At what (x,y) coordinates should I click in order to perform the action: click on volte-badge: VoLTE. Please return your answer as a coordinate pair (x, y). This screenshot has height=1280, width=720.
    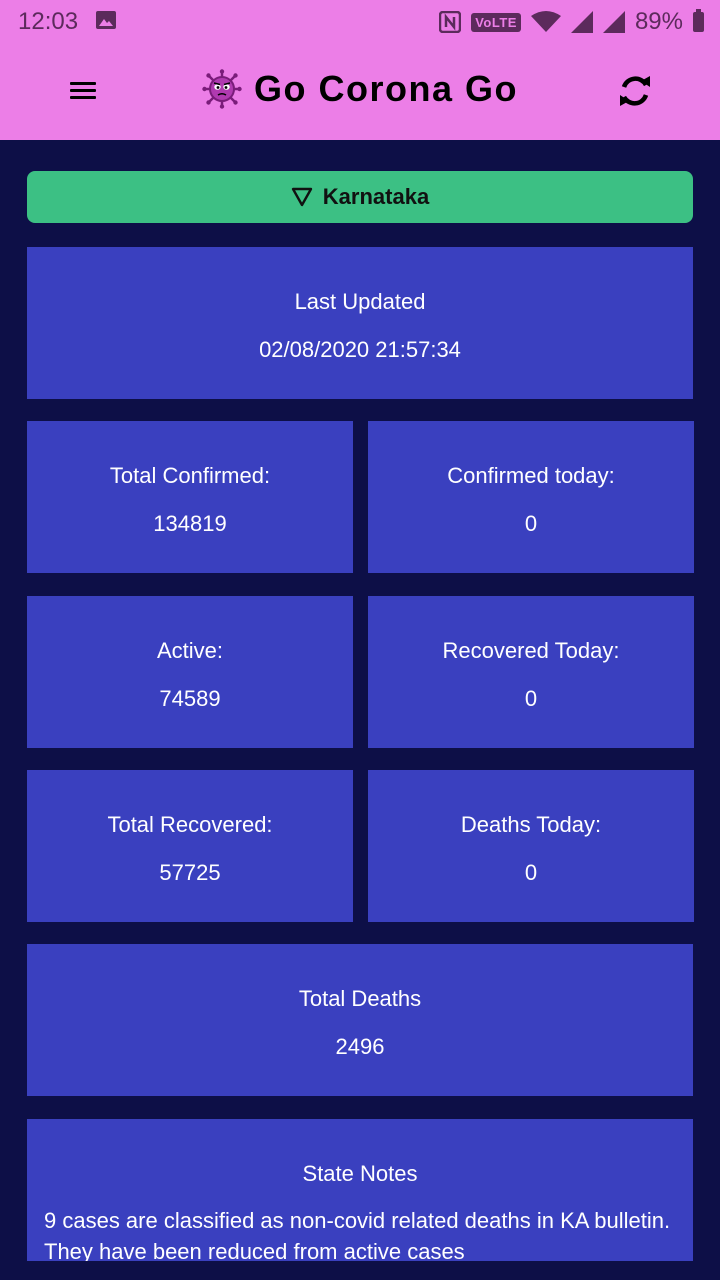
    Looking at the image, I should click on (496, 22).